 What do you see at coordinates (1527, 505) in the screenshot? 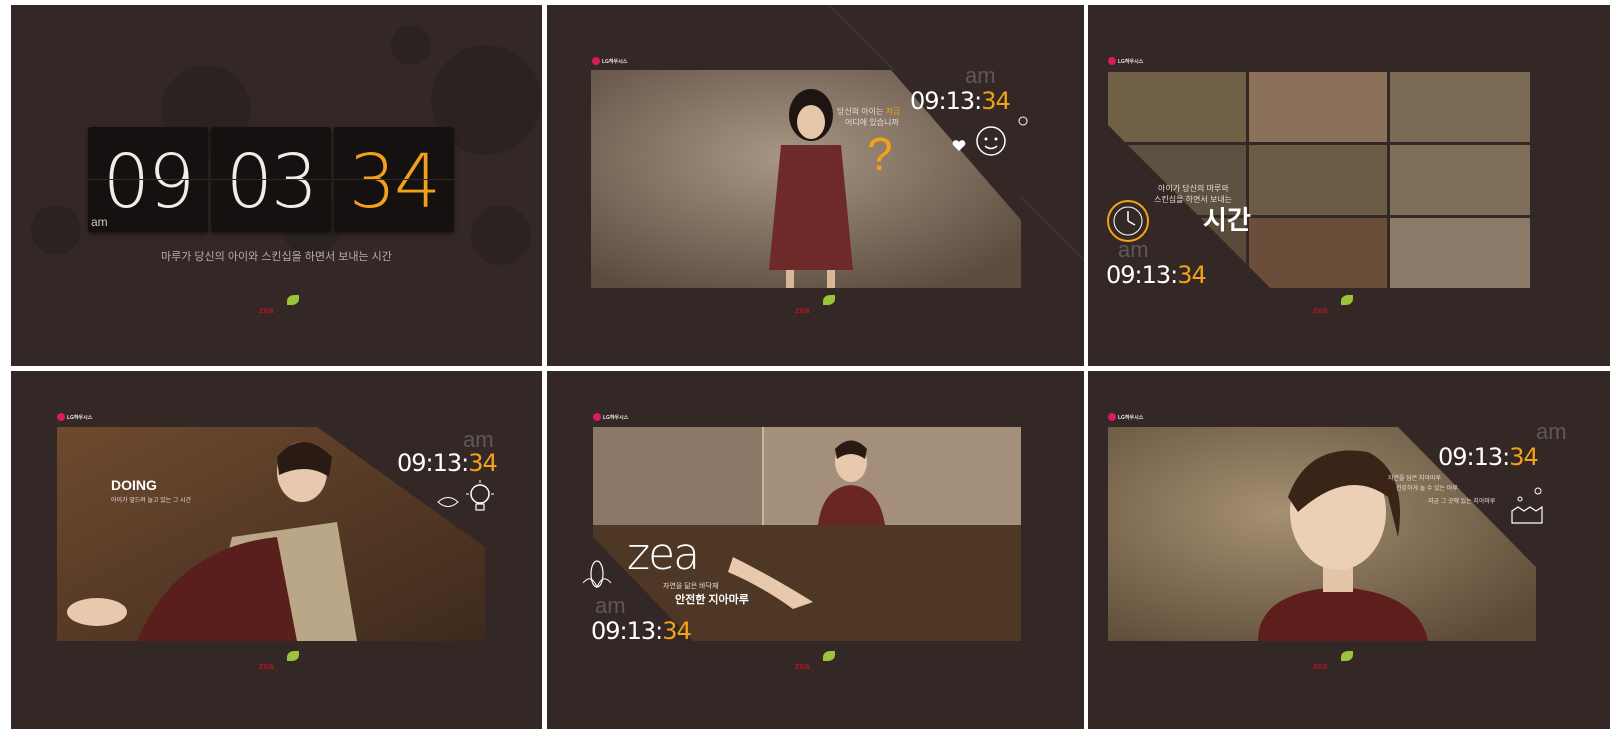
I see `house-icon` at bounding box center [1527, 505].